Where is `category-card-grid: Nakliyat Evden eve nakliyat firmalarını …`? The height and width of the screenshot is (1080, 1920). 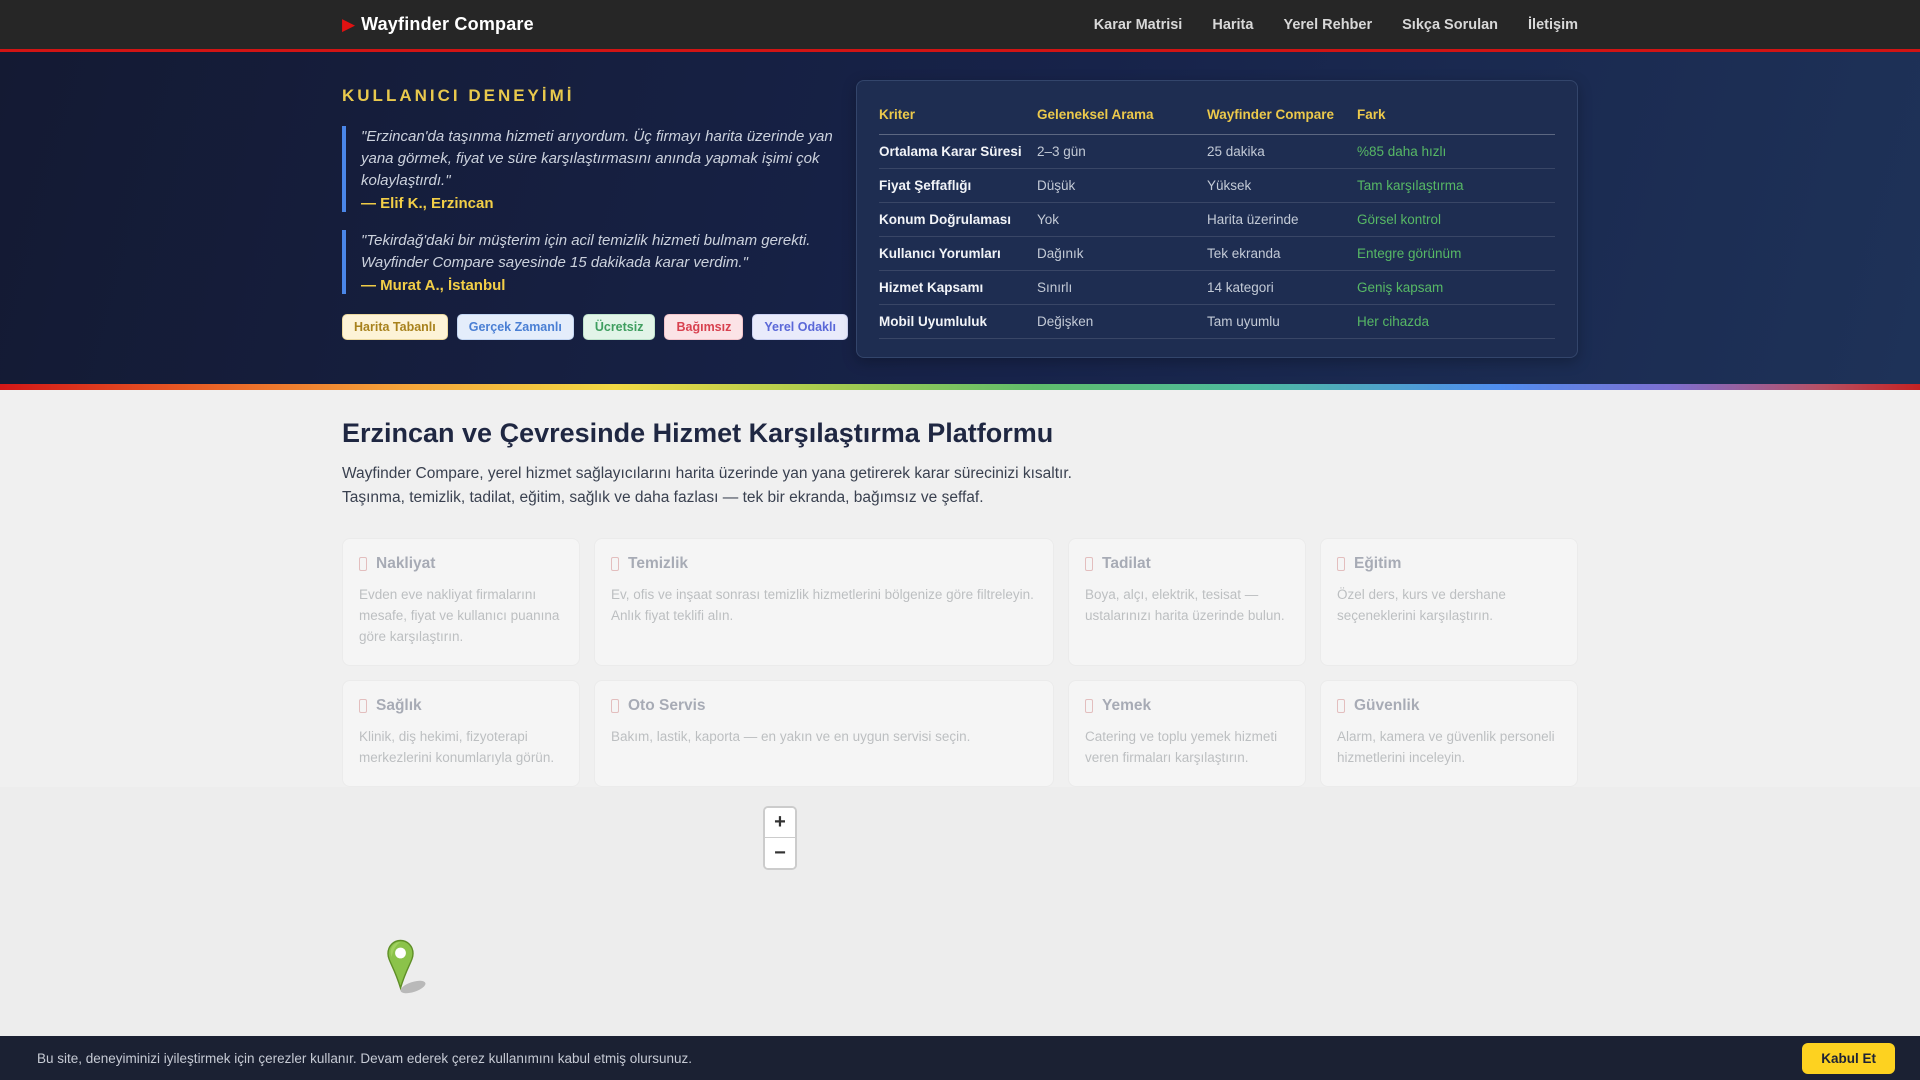 category-card-grid: Nakliyat Evden eve nakliyat firmalarını … is located at coordinates (960, 662).